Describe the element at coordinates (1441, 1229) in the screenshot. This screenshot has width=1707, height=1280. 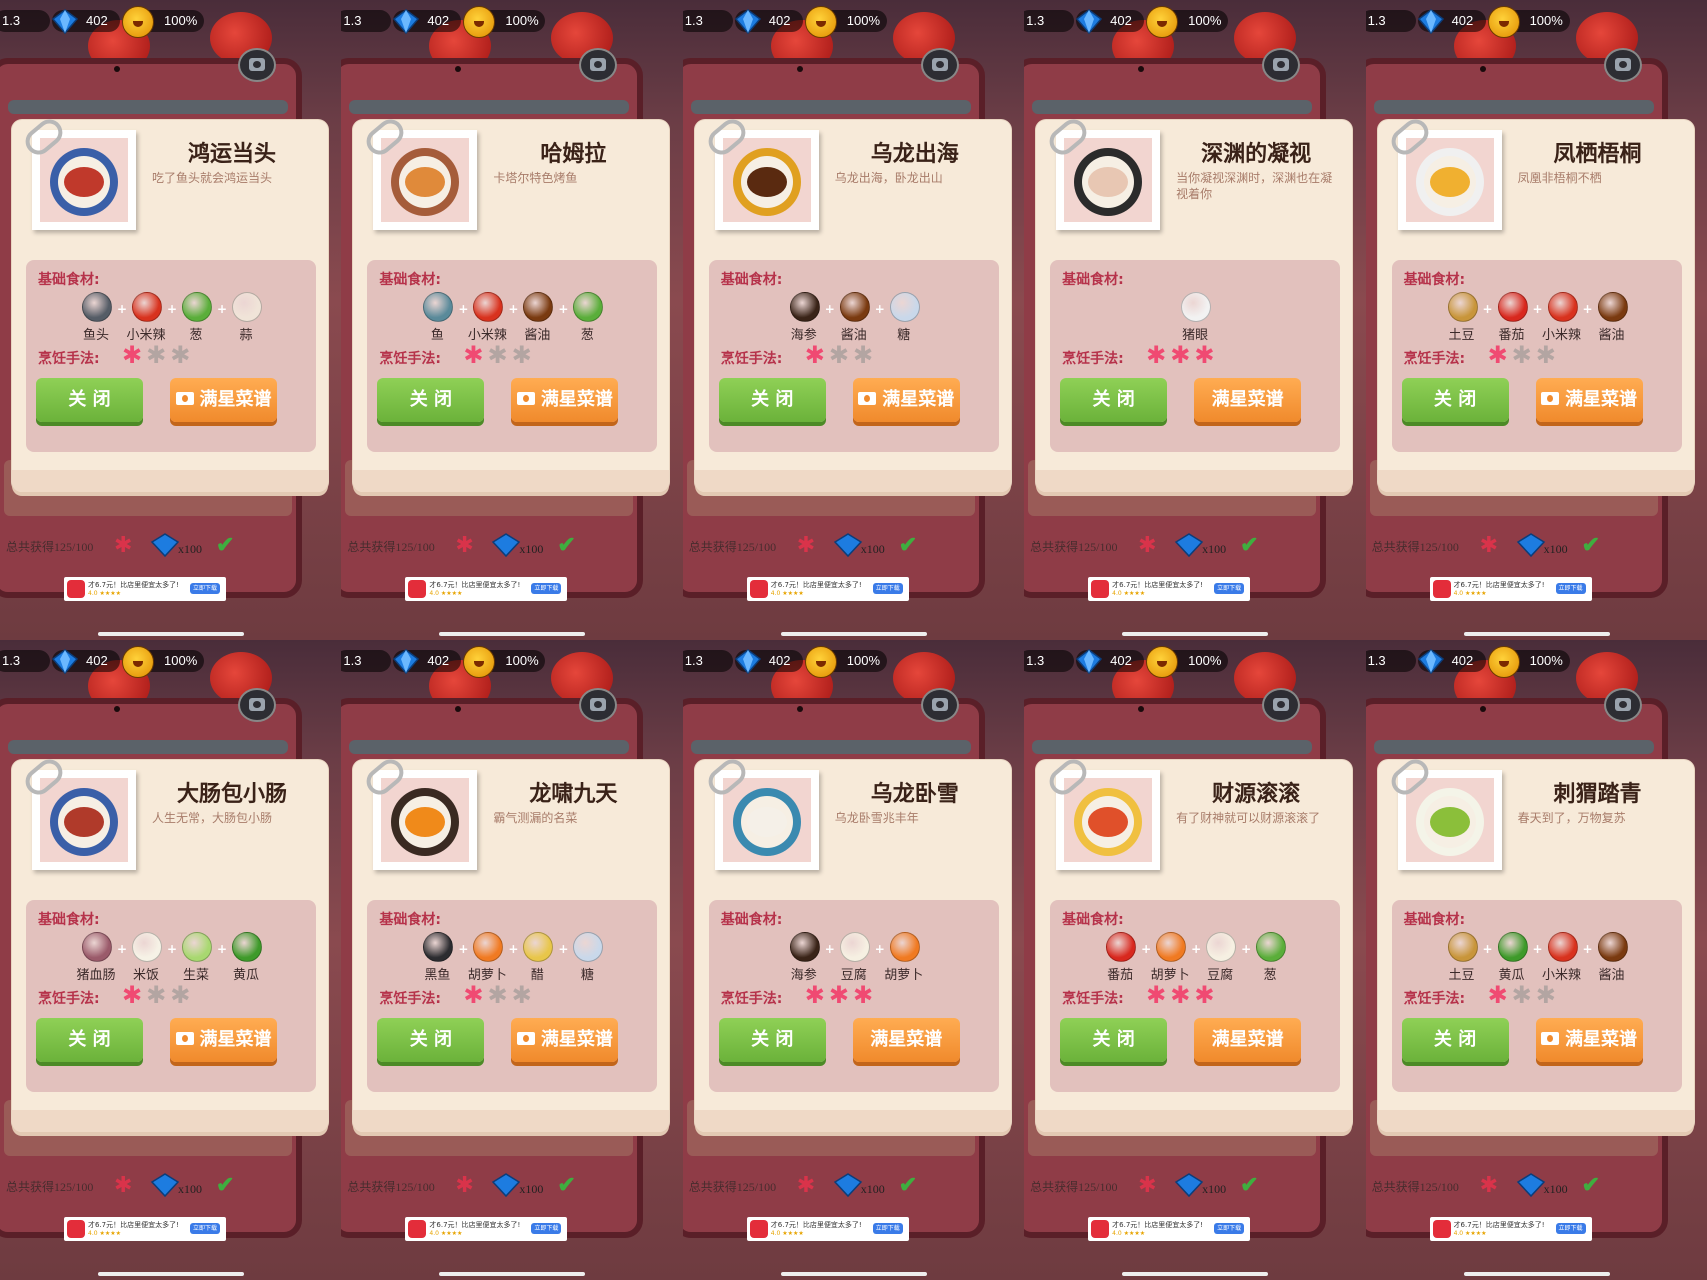
I see `ad-logo-icon` at that location.